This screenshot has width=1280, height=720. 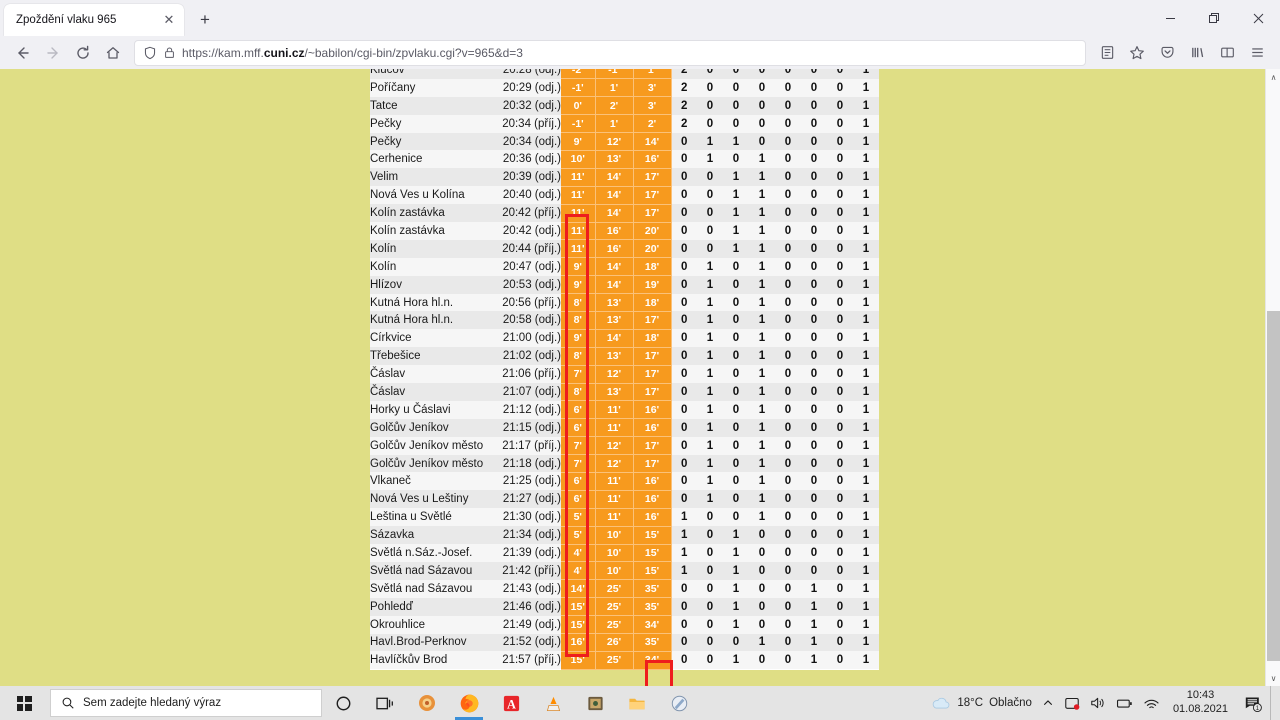 I want to click on vertical-scrollbar: ∧ ∨, so click(x=1272, y=377).